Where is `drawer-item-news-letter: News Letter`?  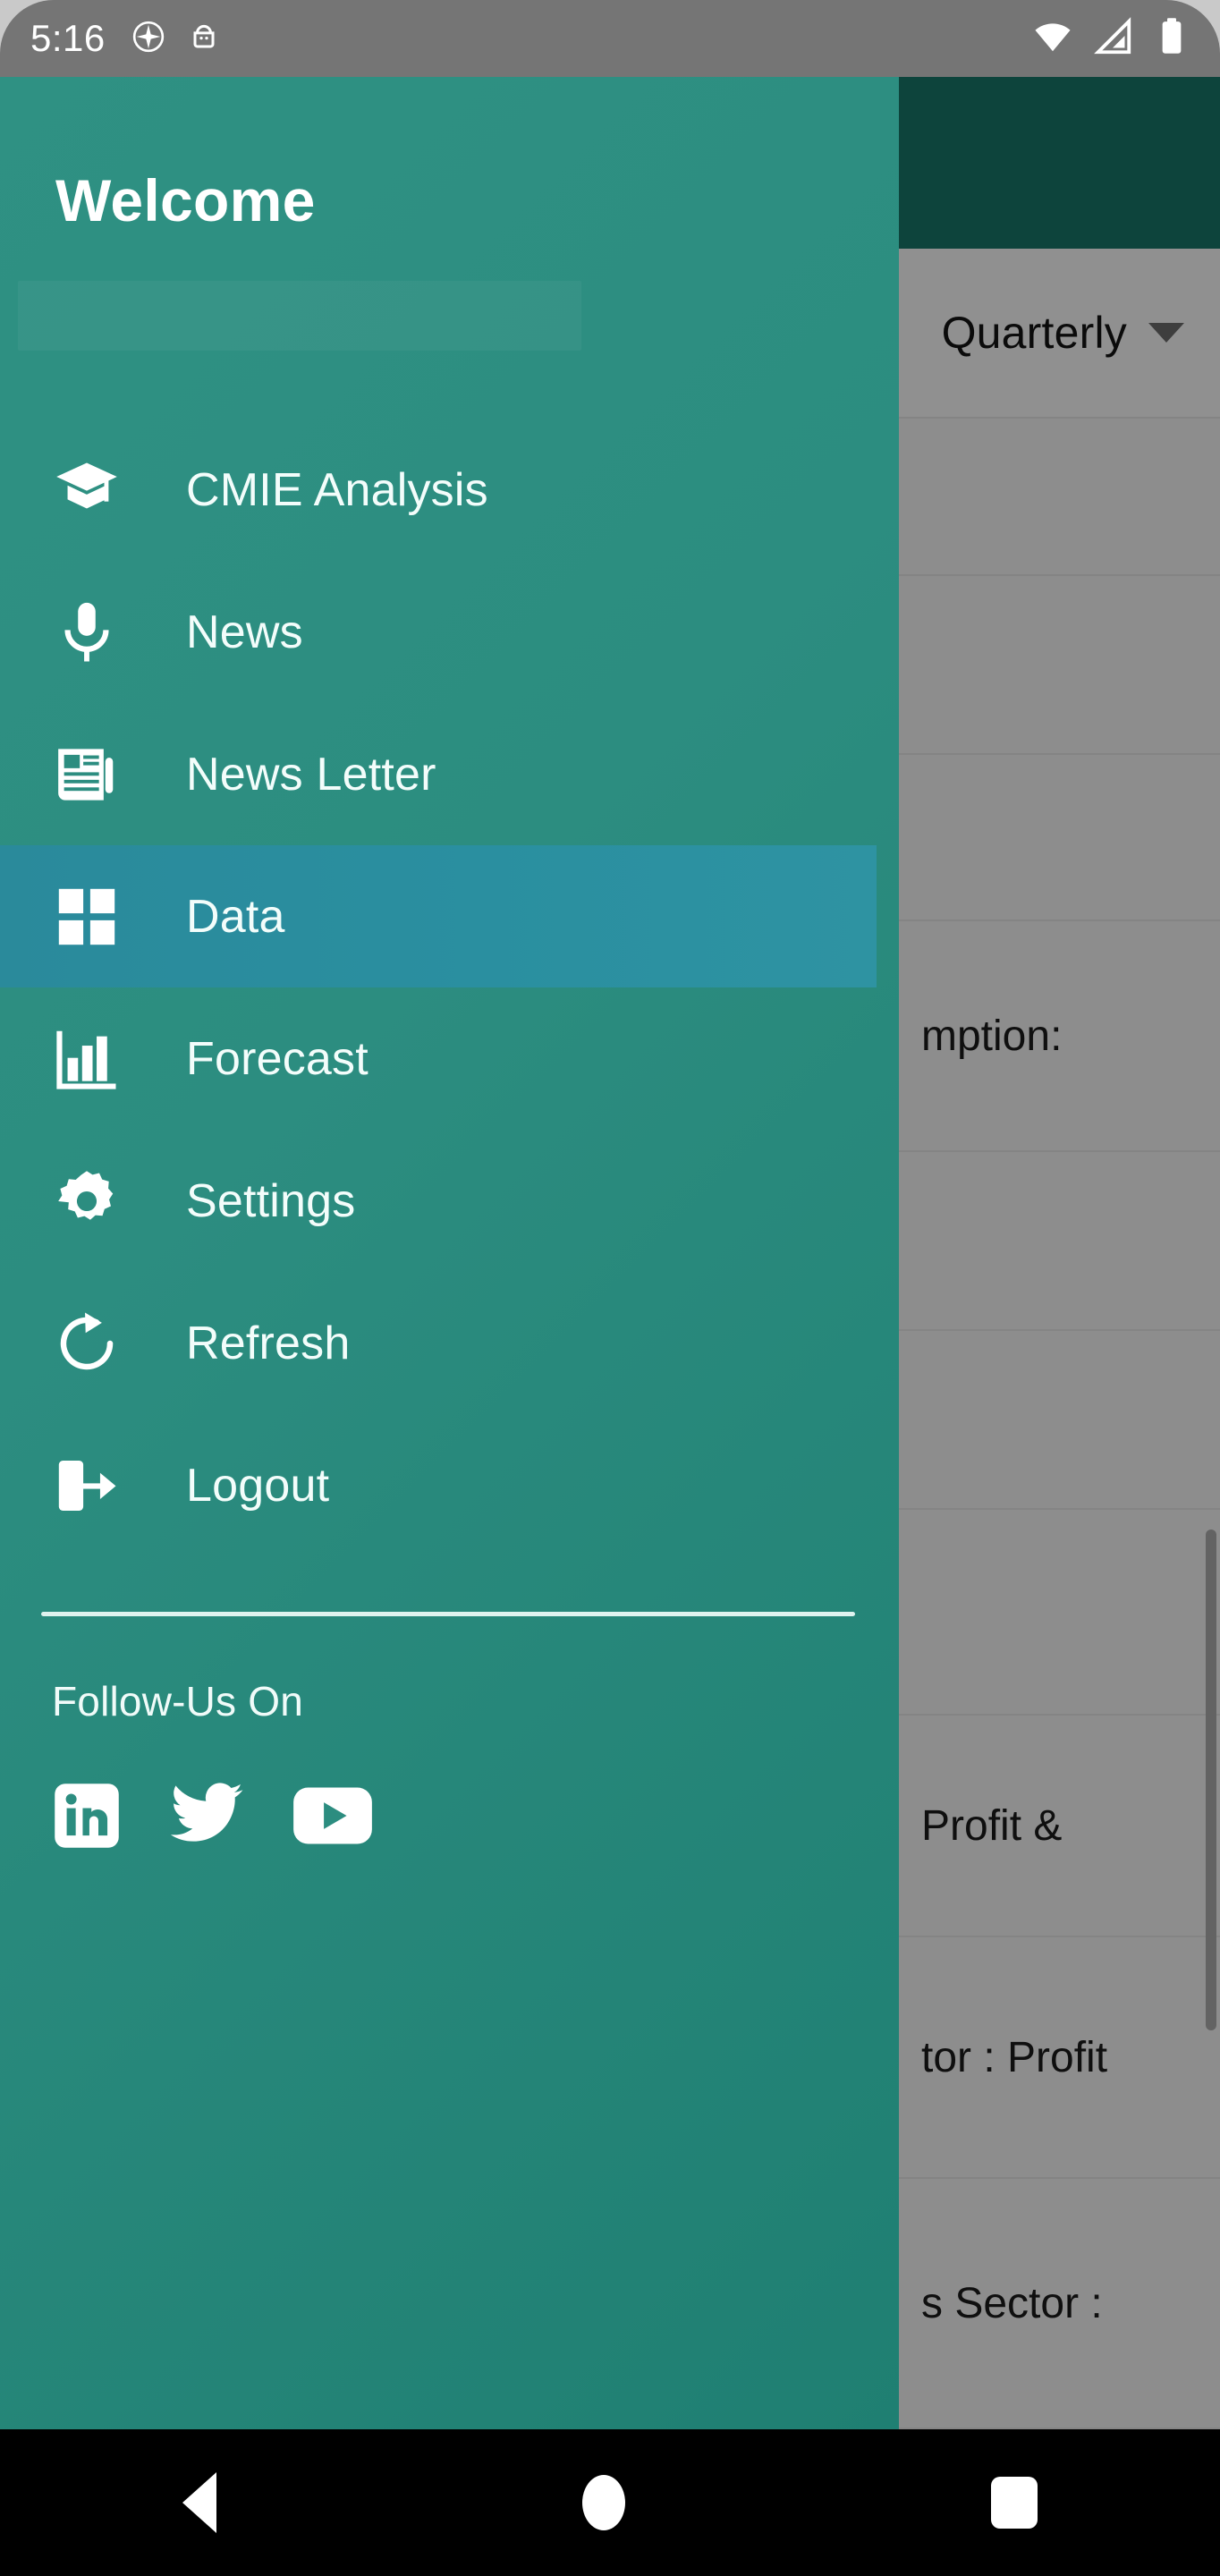
drawer-item-news-letter: News Letter is located at coordinates (449, 774).